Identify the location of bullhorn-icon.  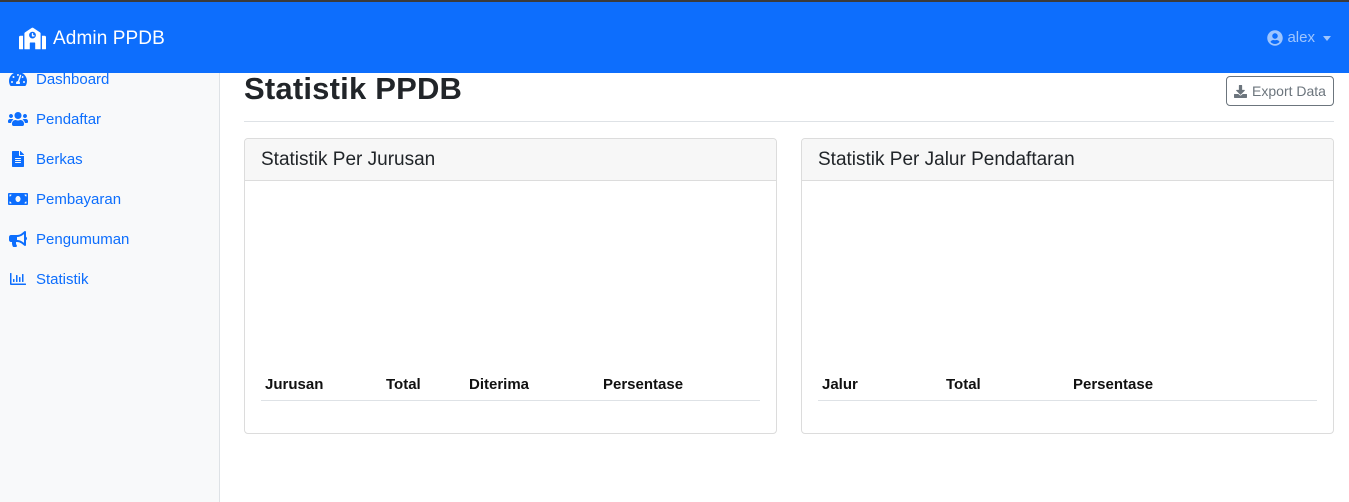
(18, 239).